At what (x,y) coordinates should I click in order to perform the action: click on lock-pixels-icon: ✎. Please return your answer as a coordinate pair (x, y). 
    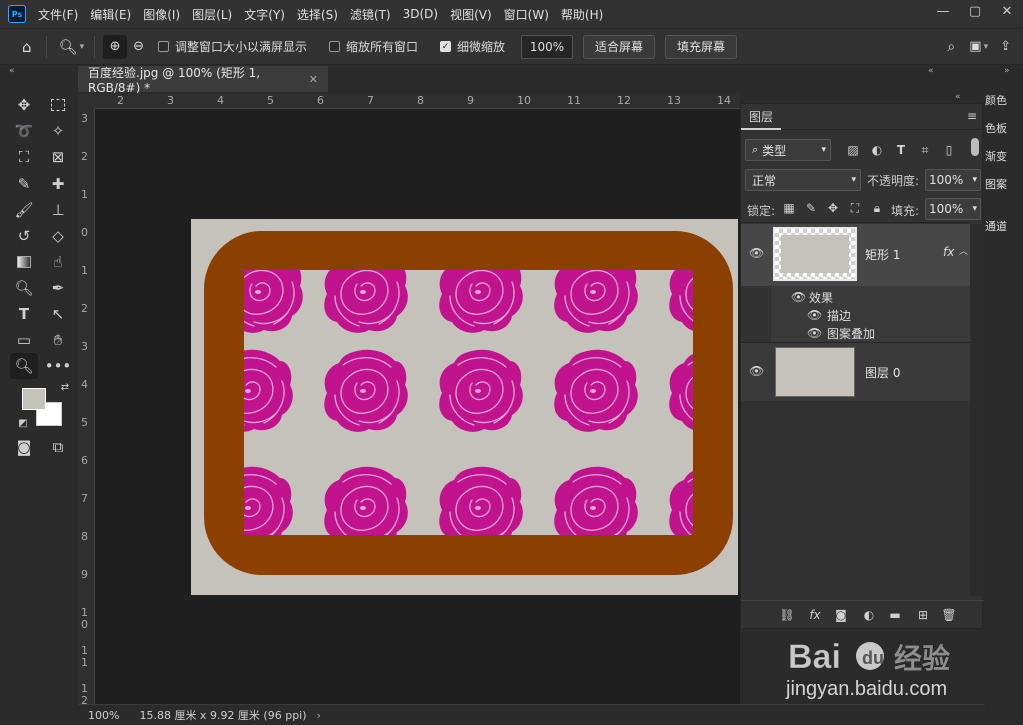
    Looking at the image, I should click on (811, 208).